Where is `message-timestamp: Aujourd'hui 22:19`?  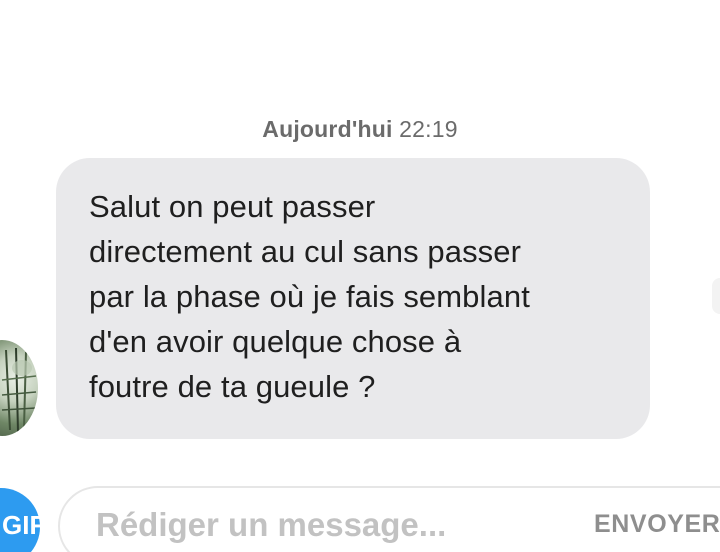
message-timestamp: Aujourd'hui 22:19 is located at coordinates (360, 129).